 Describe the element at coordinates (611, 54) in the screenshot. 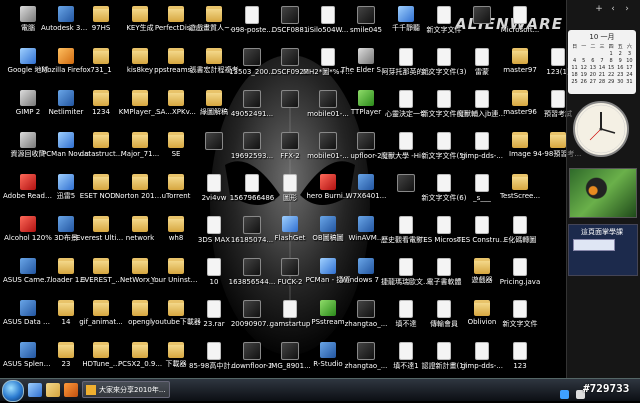

I see `calendar-day: 1` at that location.